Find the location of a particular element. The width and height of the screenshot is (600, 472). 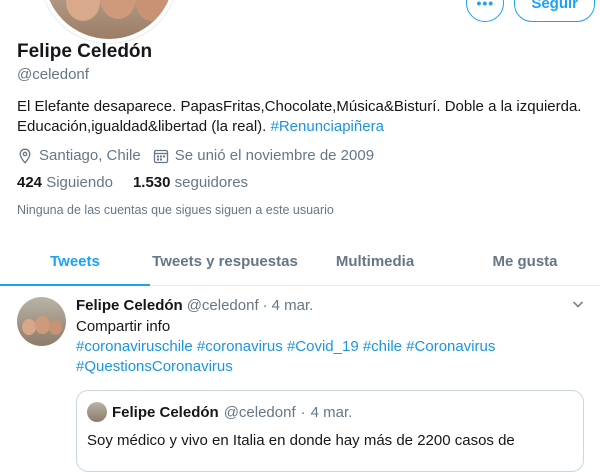

tweet-date: 4 mar. is located at coordinates (293, 306).